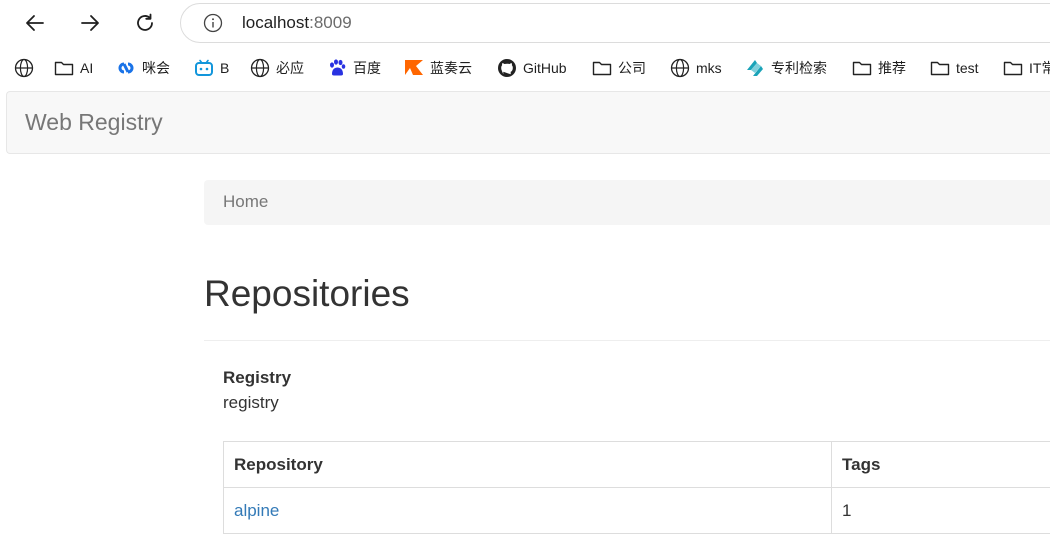 The image size is (1050, 560). I want to click on brand-link: Web Registry, so click(94, 122).